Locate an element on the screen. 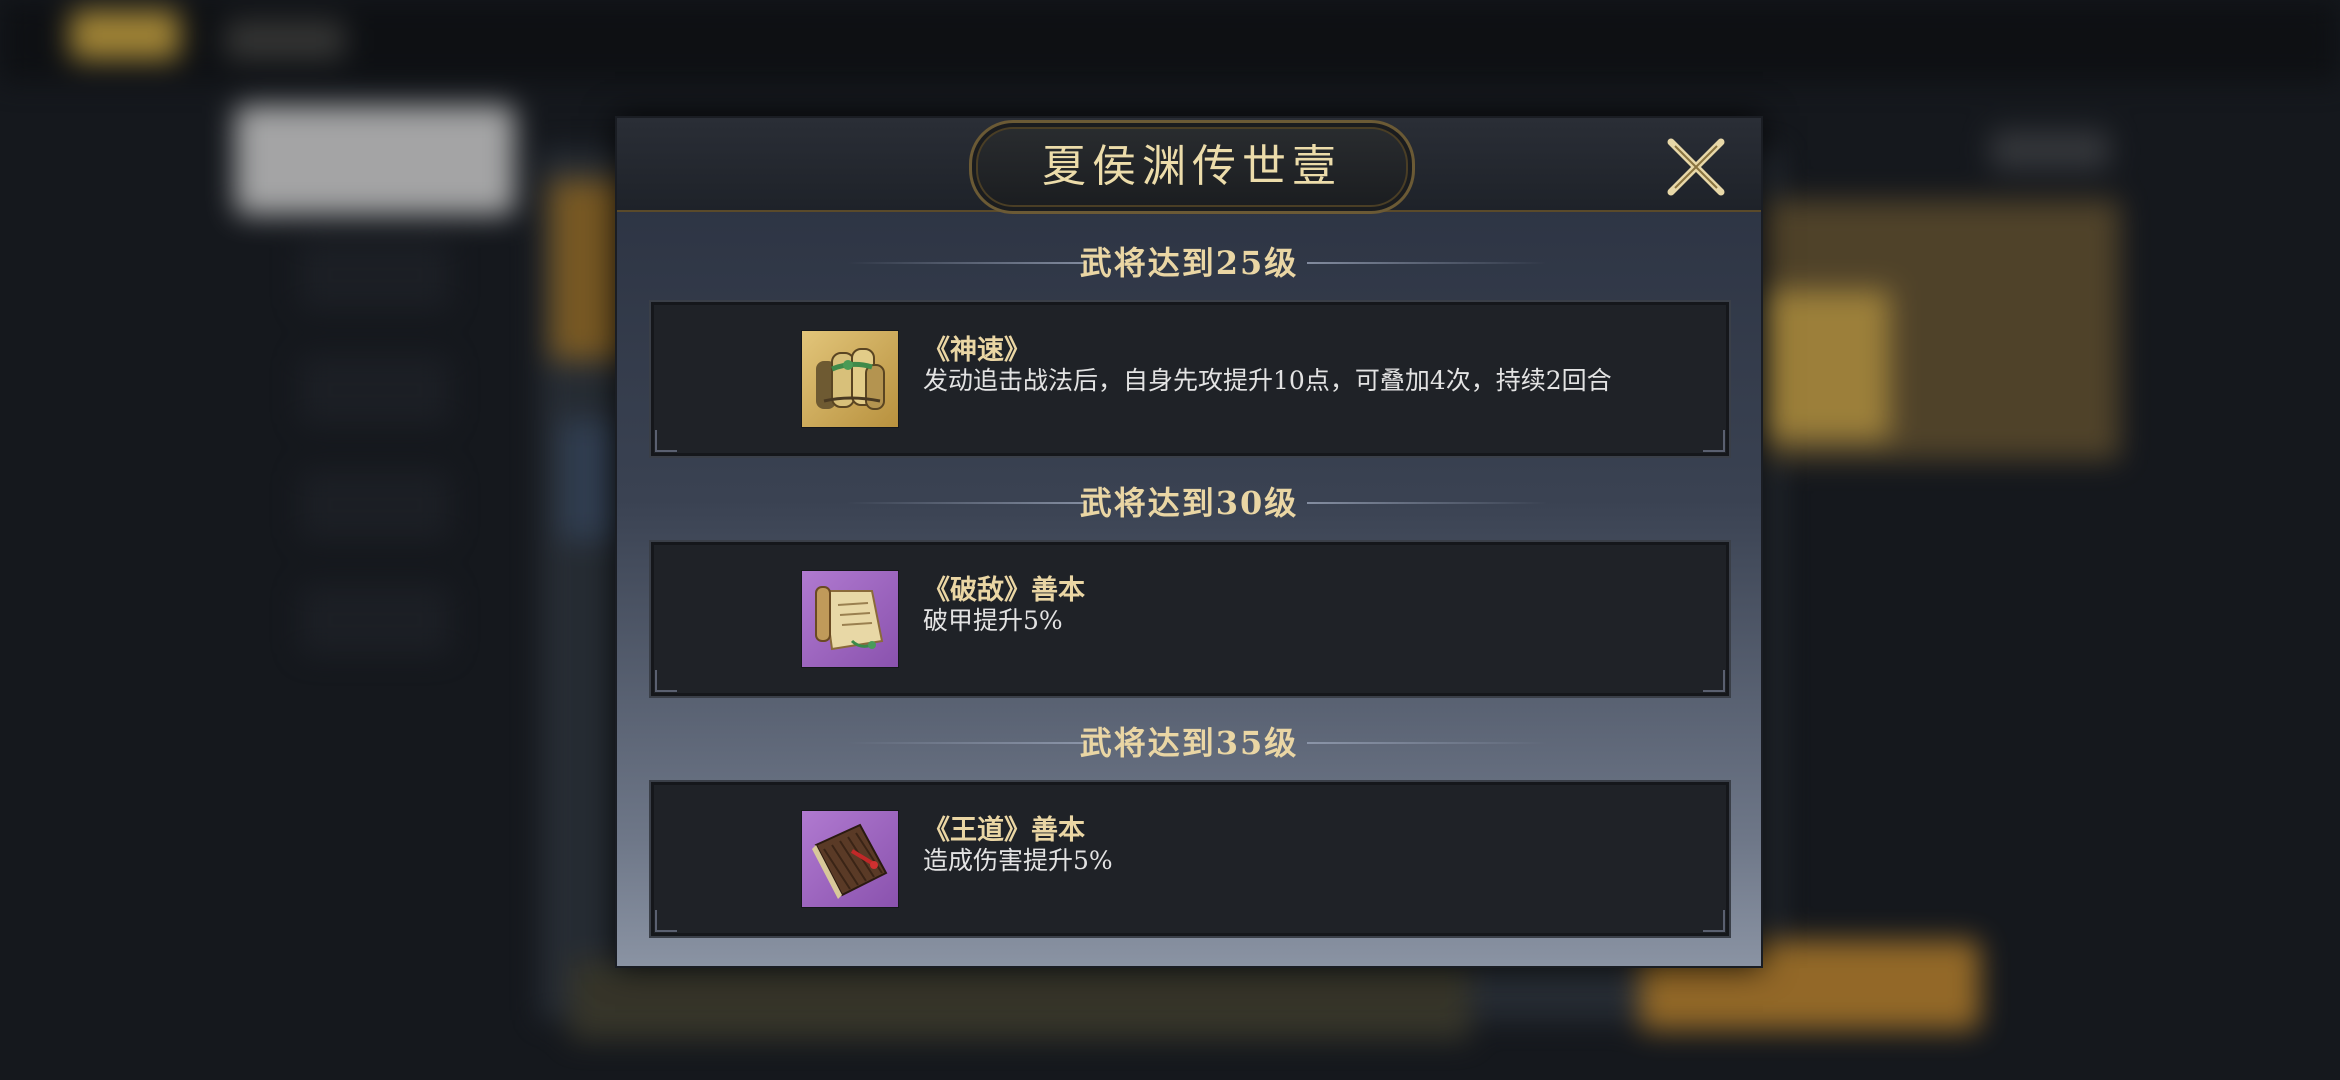 This screenshot has height=1080, width=2340. requirement-text: 武将达到25级 is located at coordinates (1189, 263).